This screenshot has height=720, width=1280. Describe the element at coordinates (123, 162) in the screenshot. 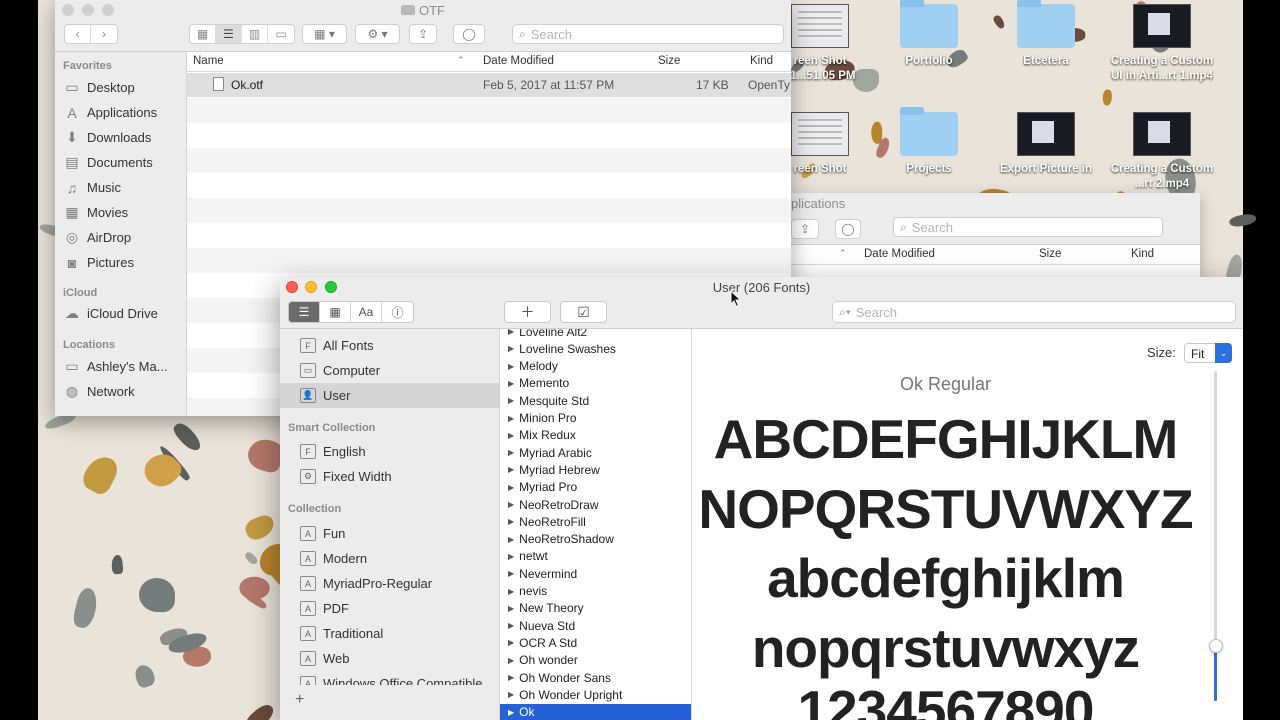

I see `sidebar-item-documents: ▤ Documents` at that location.